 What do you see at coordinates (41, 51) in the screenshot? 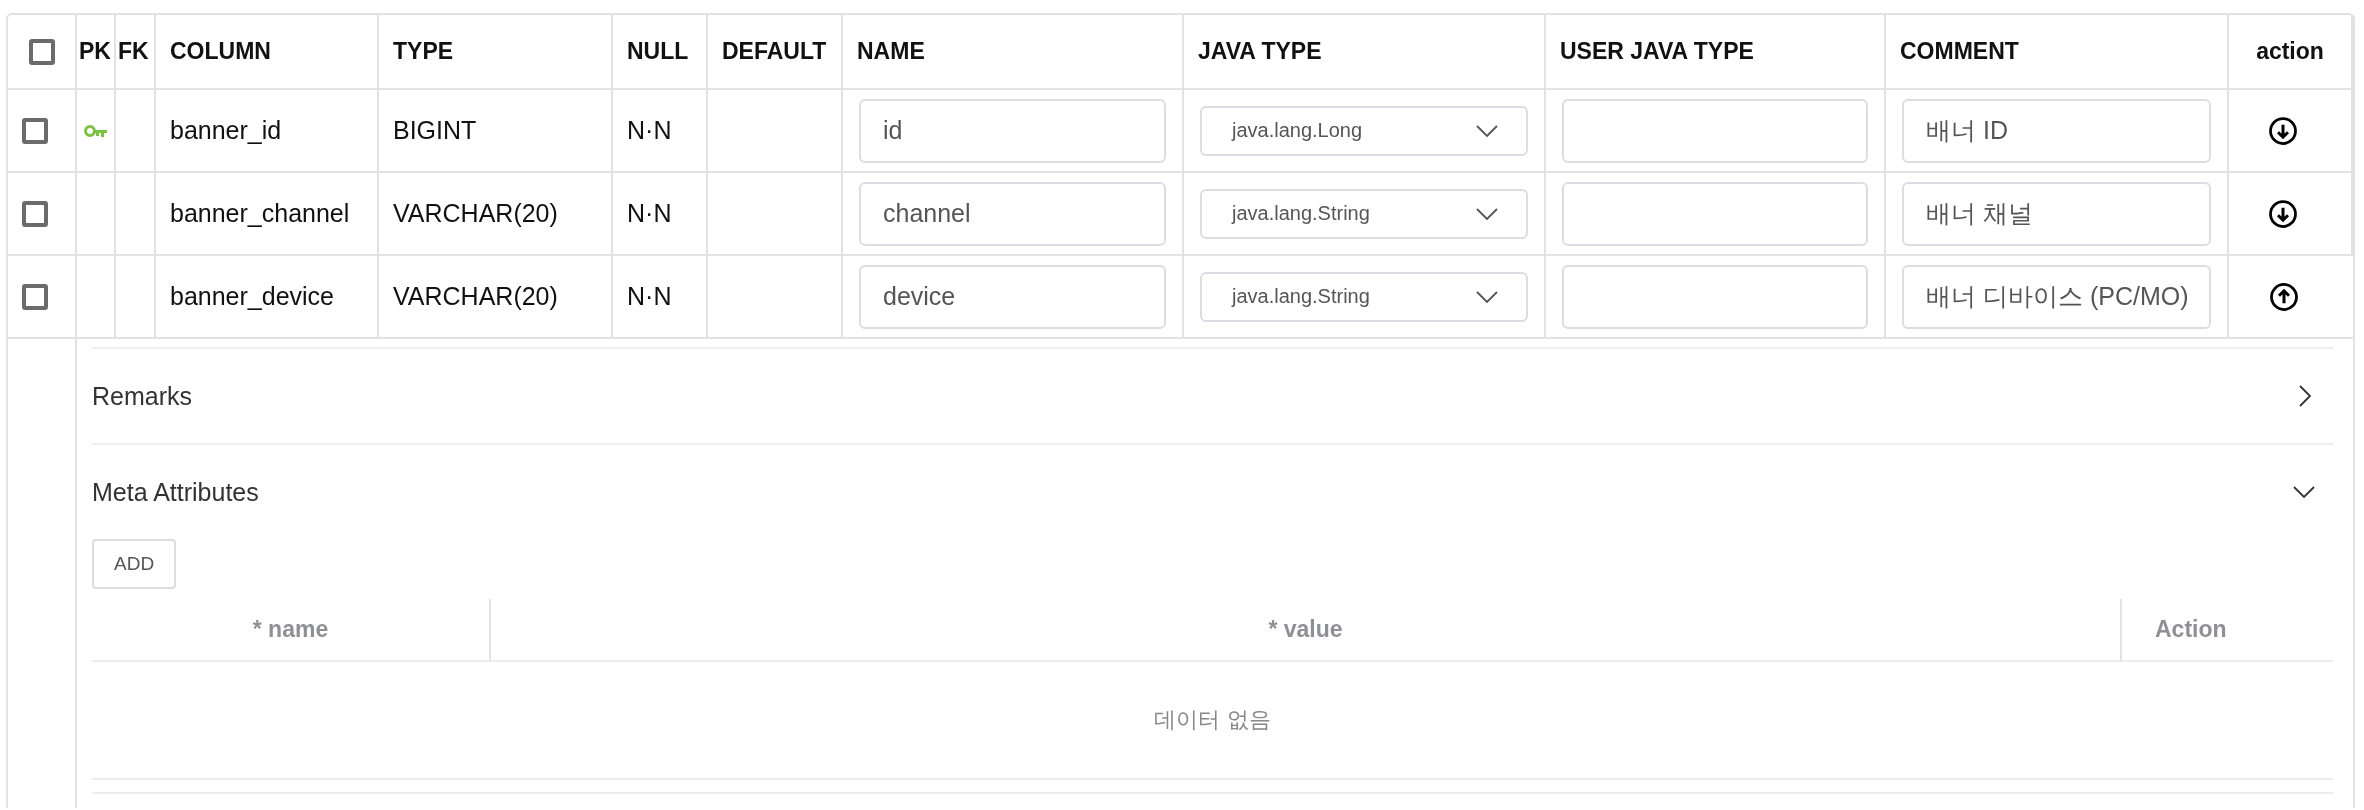
I see `select-all-checkbox` at bounding box center [41, 51].